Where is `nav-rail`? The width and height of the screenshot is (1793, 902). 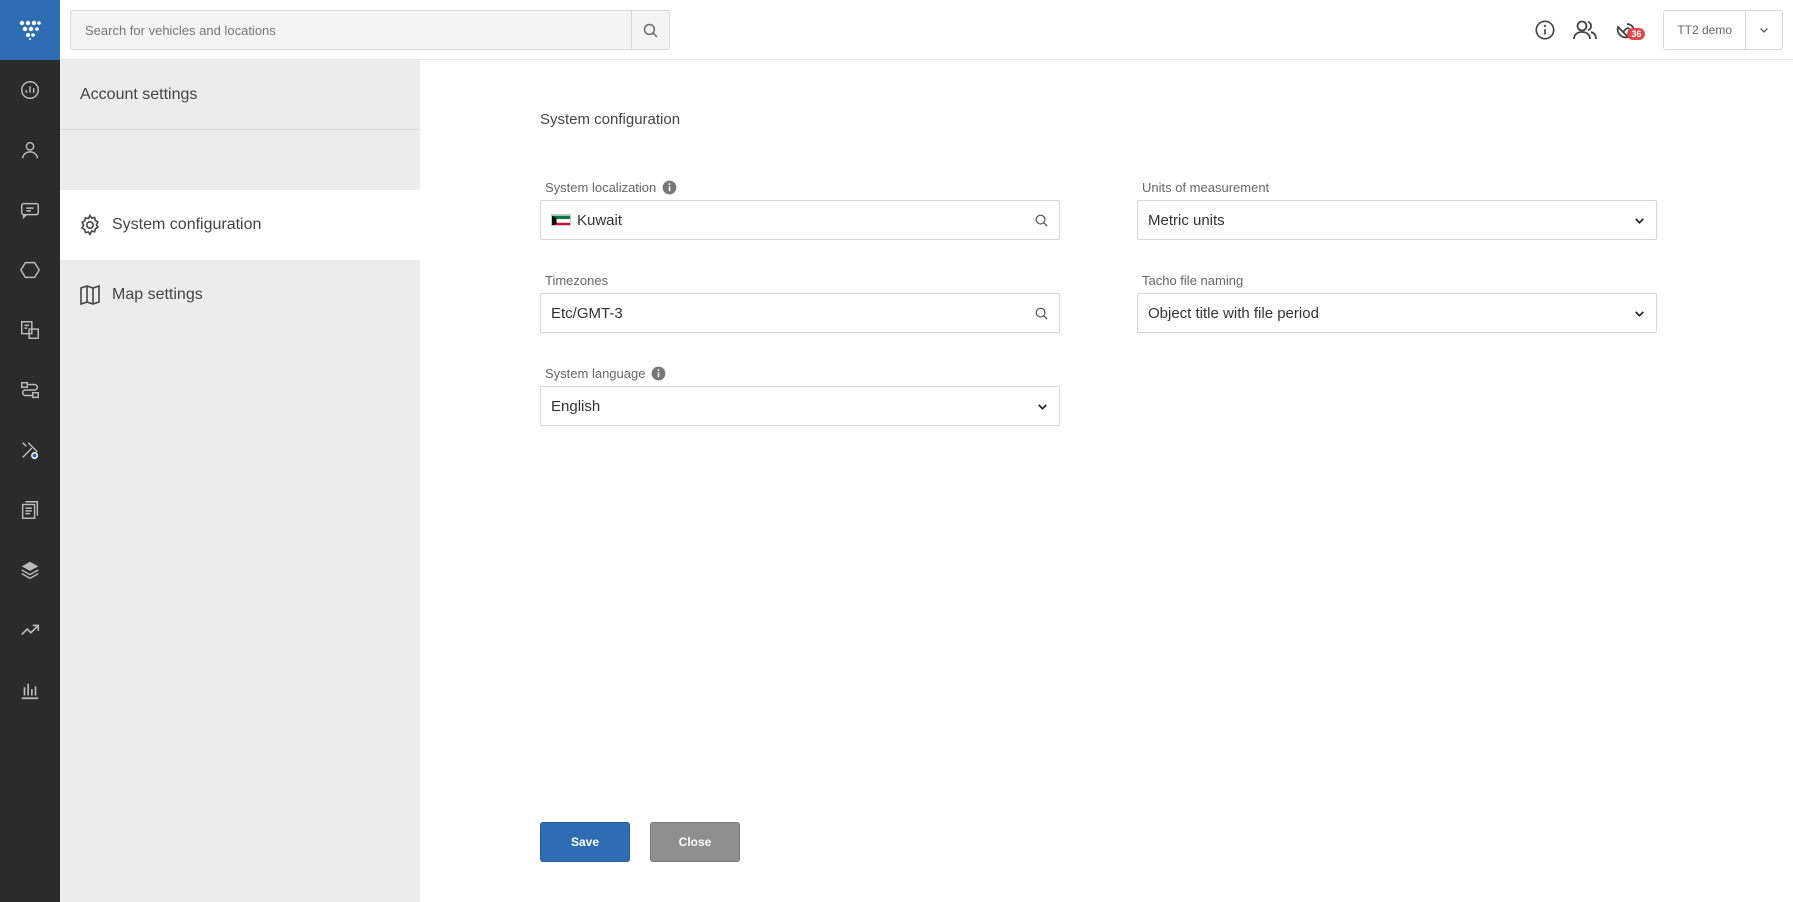
nav-rail is located at coordinates (30, 451).